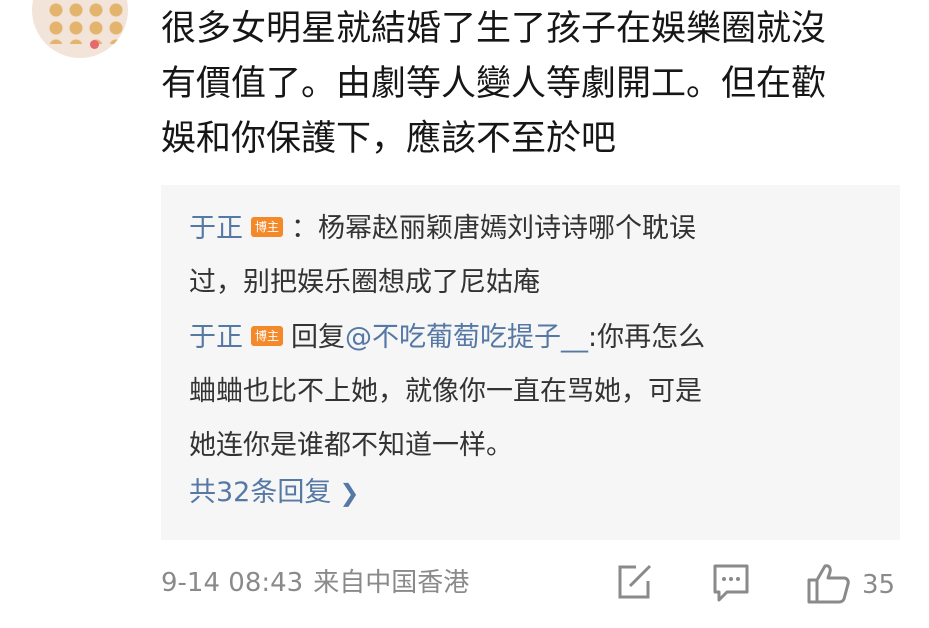  I want to click on avatar, so click(80, 29).